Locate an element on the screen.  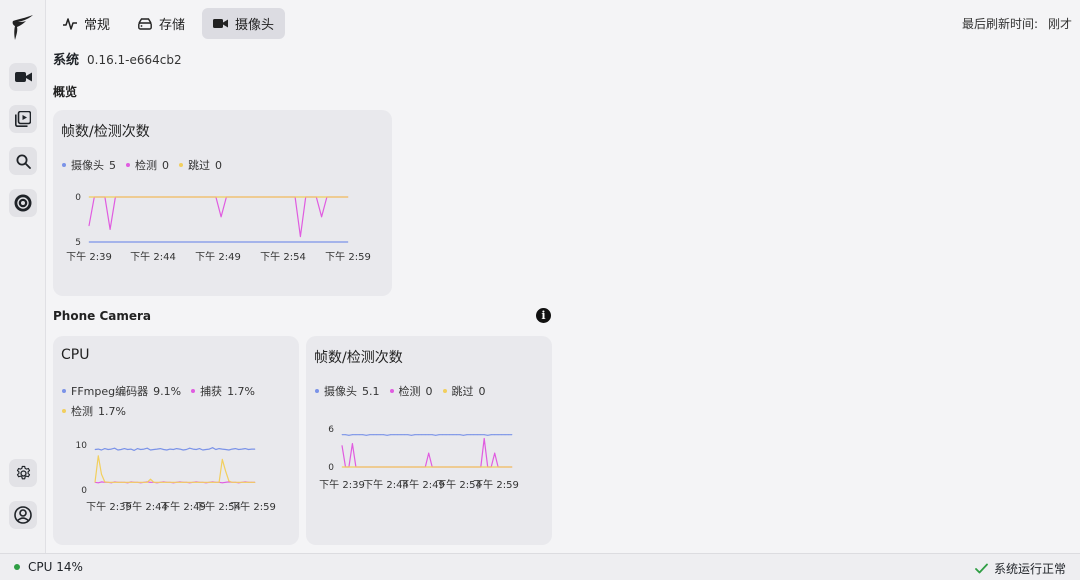
frigate-logo-icon is located at coordinates (23, 27).